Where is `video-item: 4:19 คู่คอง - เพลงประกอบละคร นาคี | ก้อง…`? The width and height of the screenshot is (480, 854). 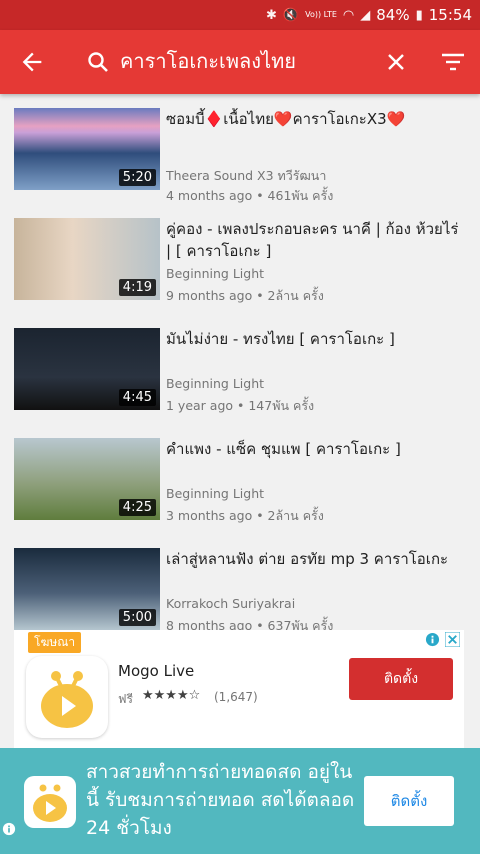
video-item: 4:19 คู่คอง - เพลงประกอบละคร นาคี | ก้อง… is located at coordinates (240, 268).